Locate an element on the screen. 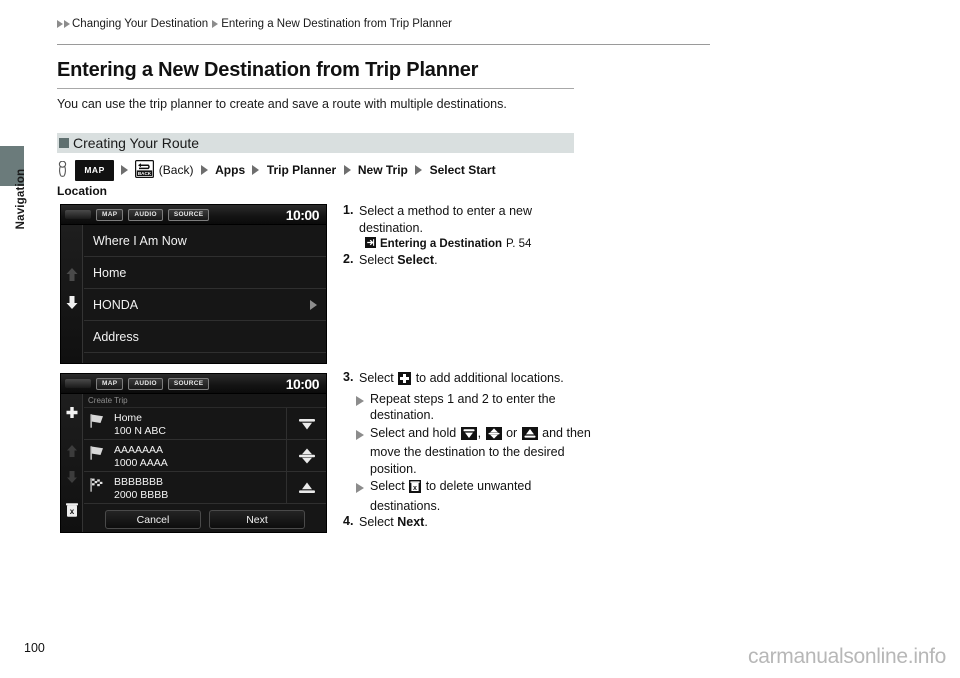 The height and width of the screenshot is (678, 960). destination-address: 1000 AAAA is located at coordinates (141, 462).